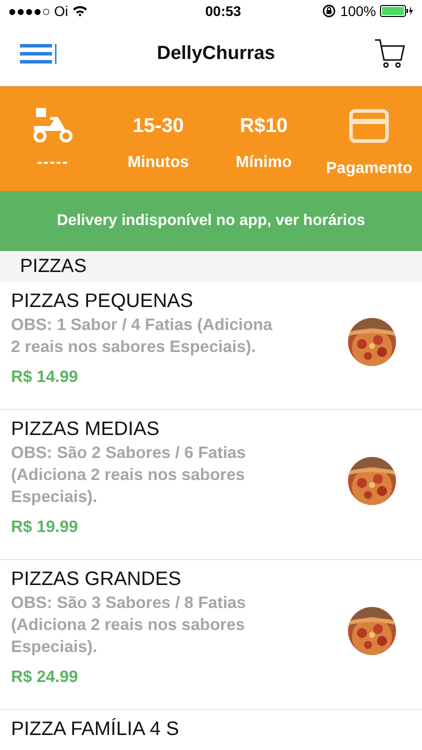  What do you see at coordinates (95, 729) in the screenshot?
I see `item-name: PIZZA FAMÍLIA 4 S` at bounding box center [95, 729].